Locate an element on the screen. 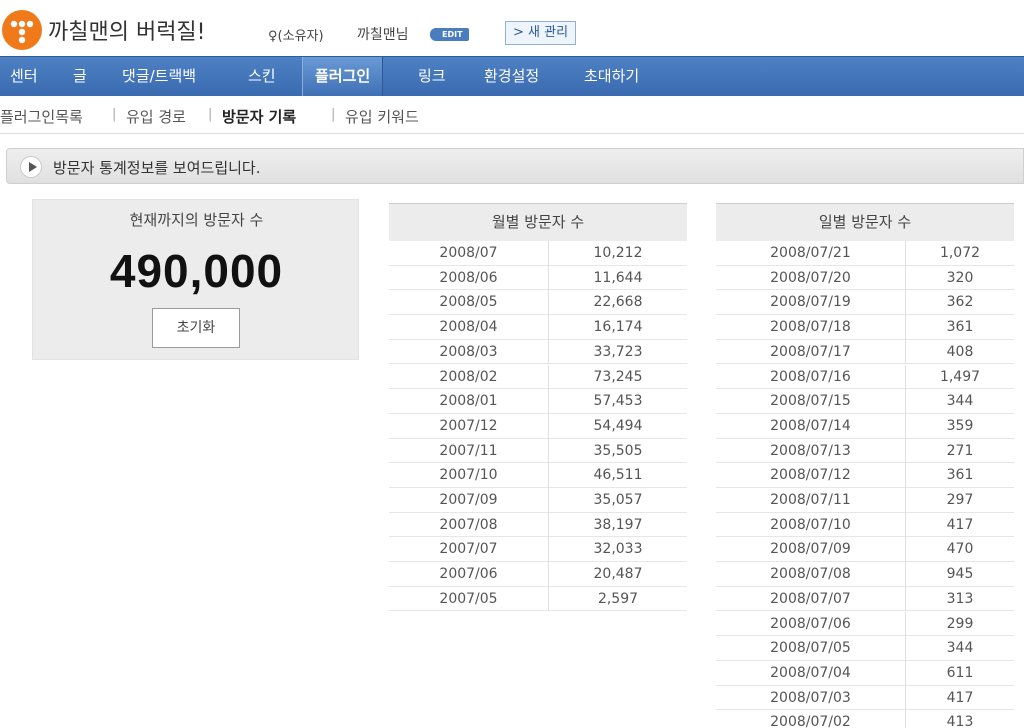  reset-button: 초기화 is located at coordinates (196, 328).